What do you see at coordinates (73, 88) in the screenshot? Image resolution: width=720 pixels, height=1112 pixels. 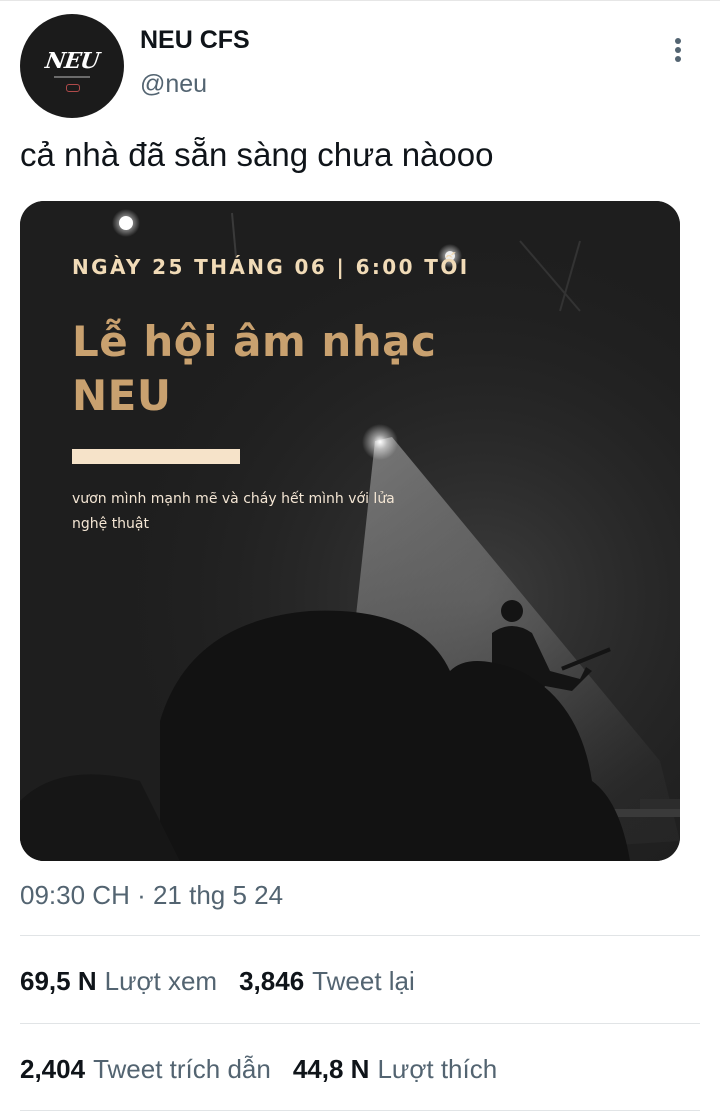 I see `avatar-logo-badge` at bounding box center [73, 88].